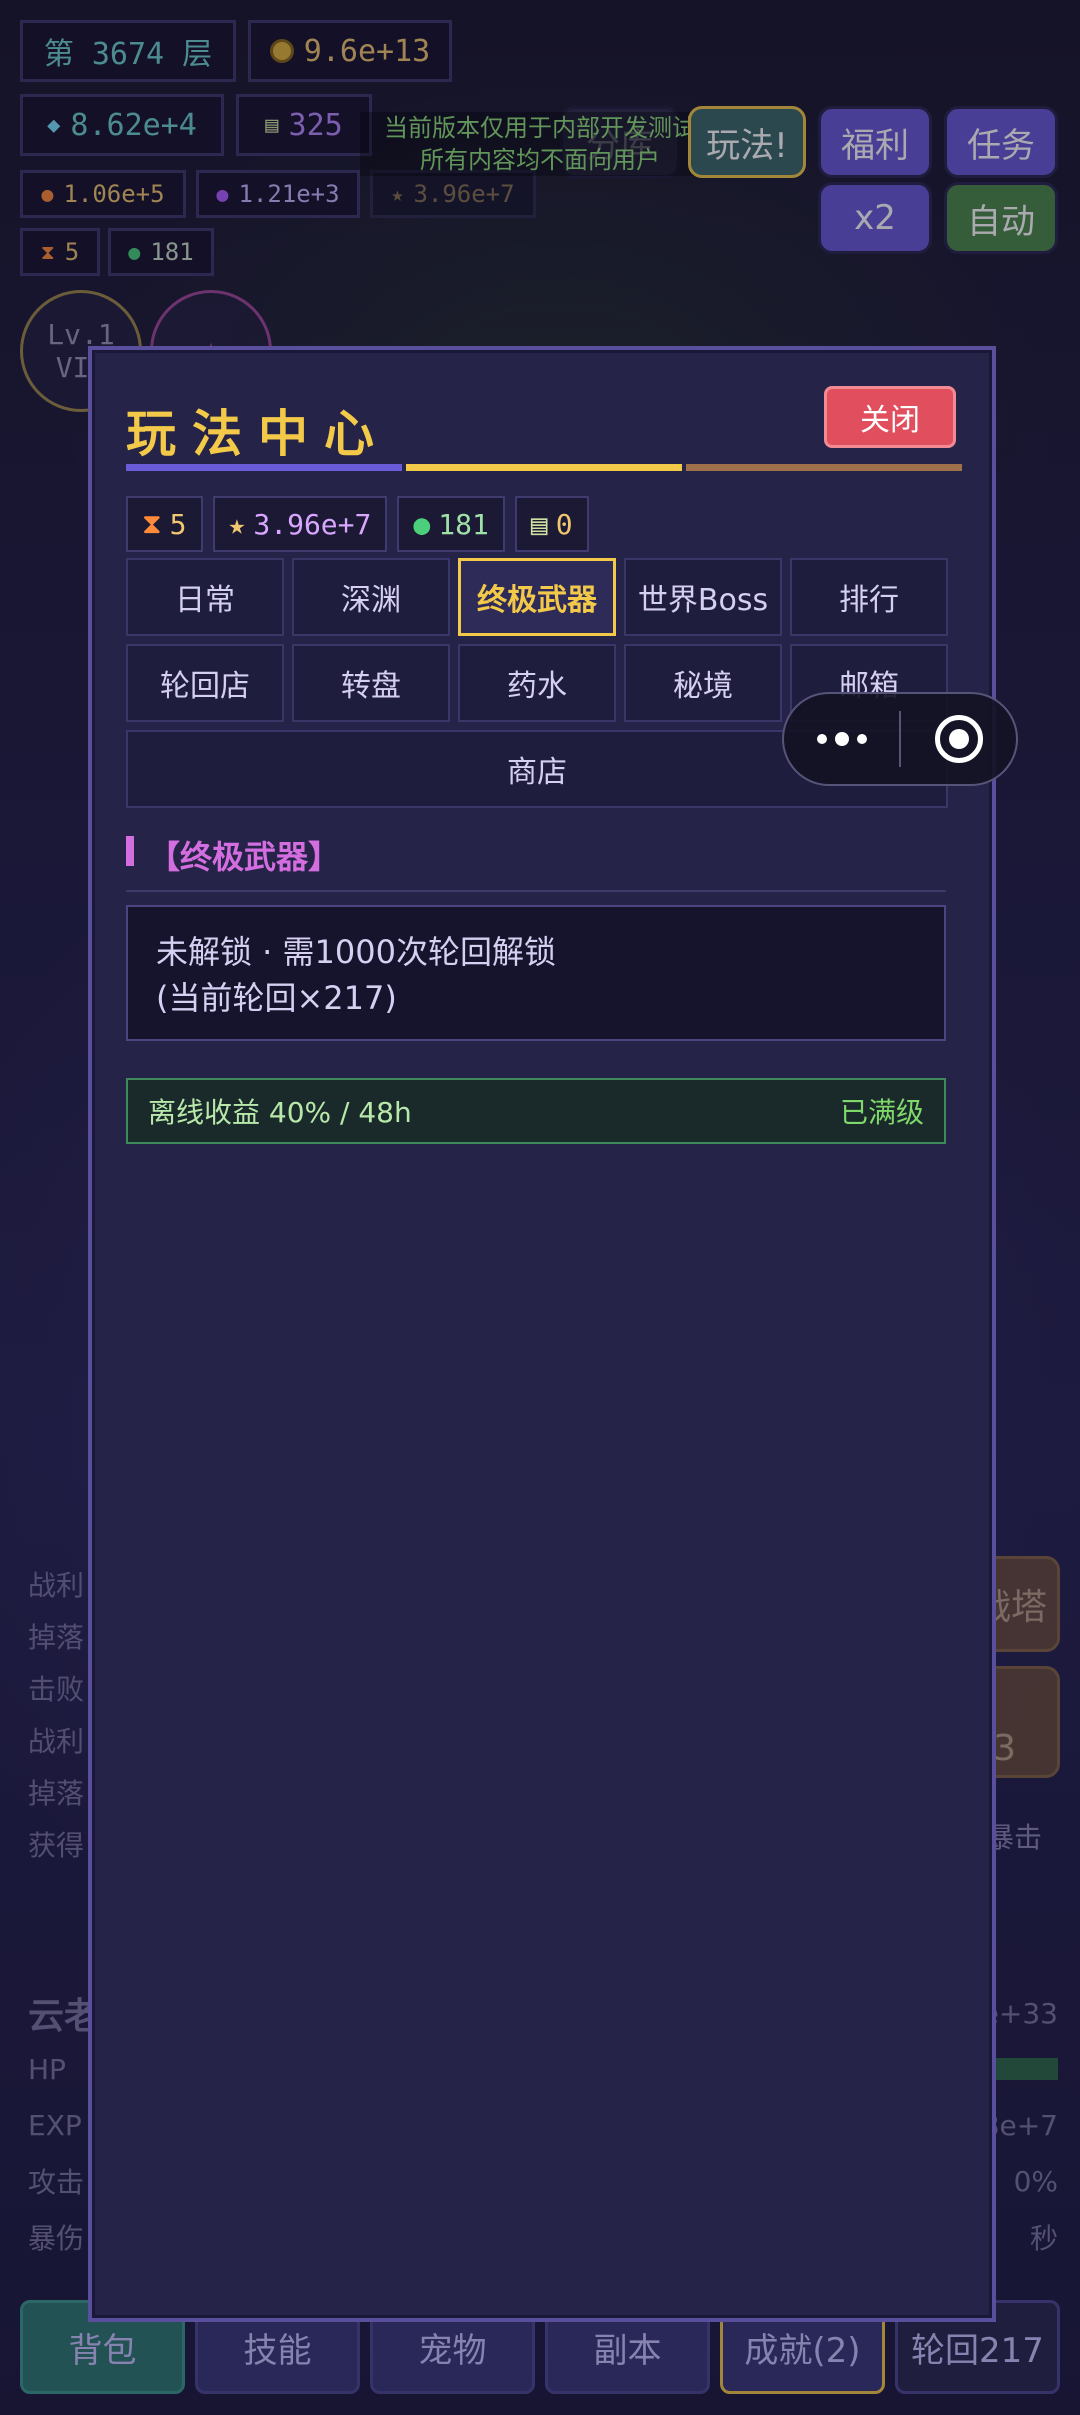  I want to click on orb-chip: ● 181, so click(451, 524).